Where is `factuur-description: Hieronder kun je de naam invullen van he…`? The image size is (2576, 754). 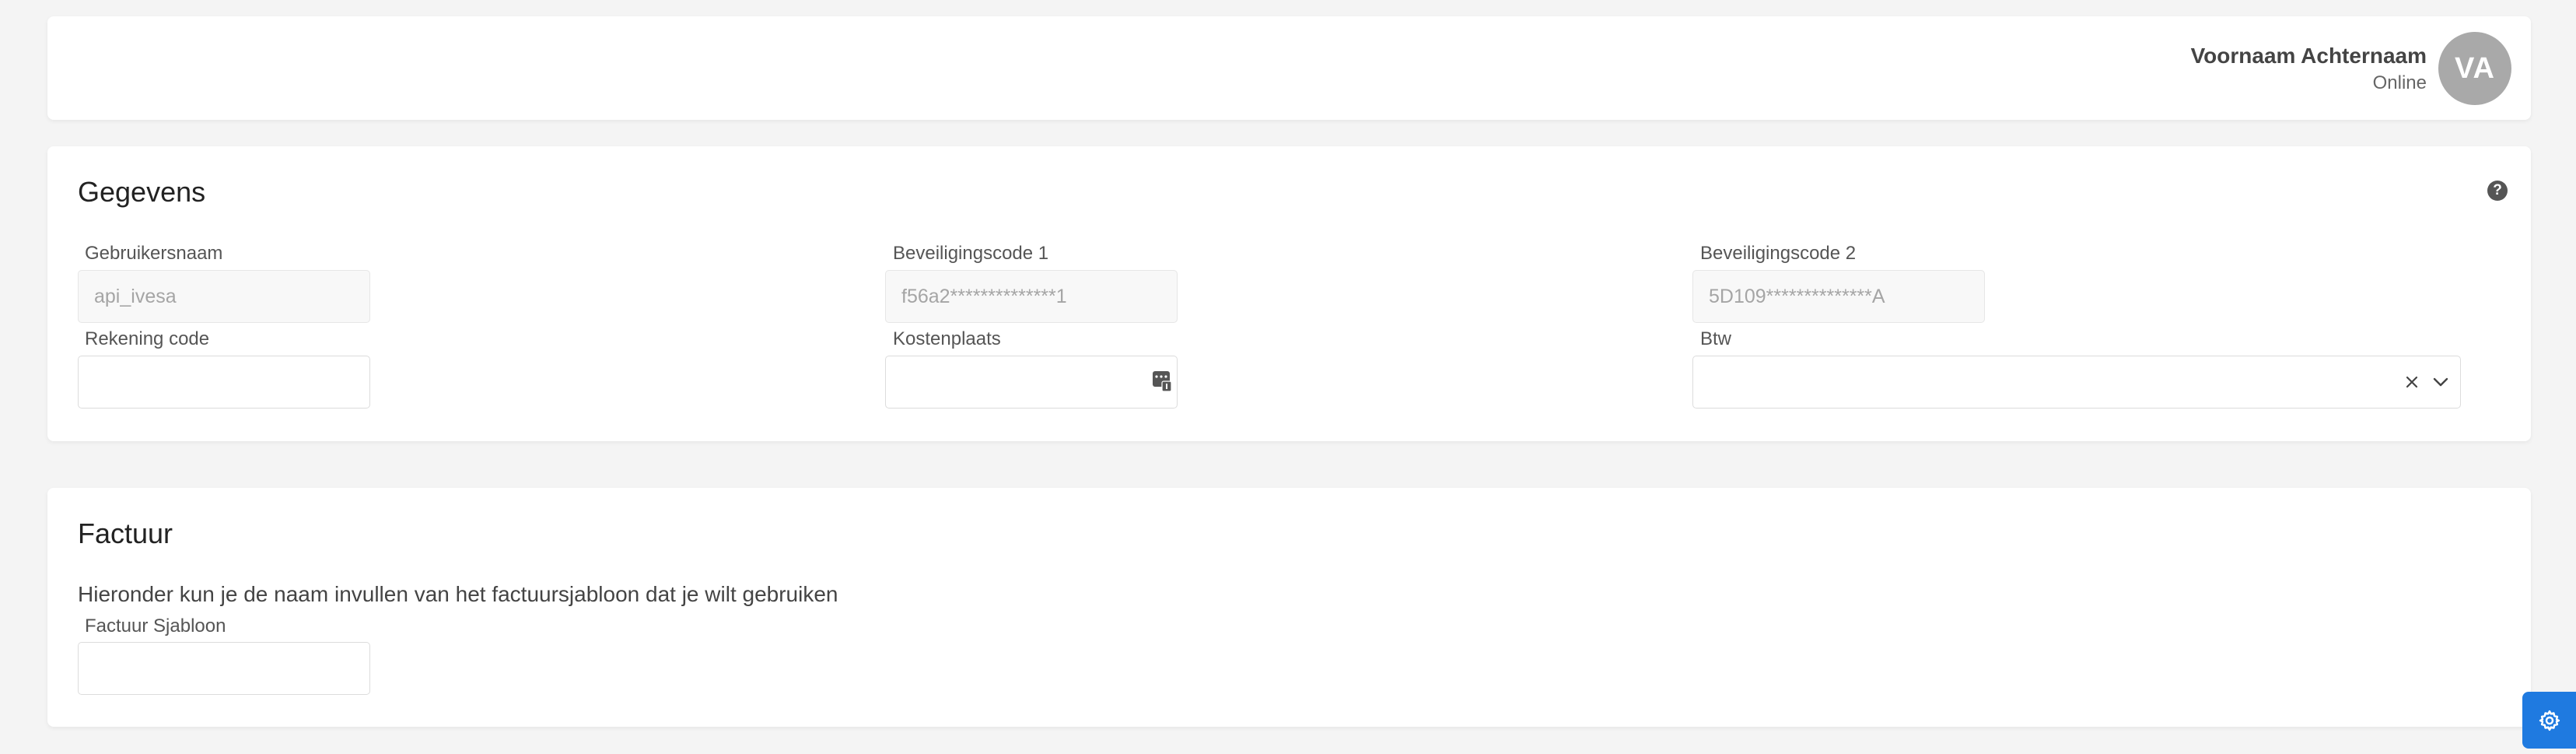
factuur-description: Hieronder kun je de naam invullen van he… is located at coordinates (458, 594).